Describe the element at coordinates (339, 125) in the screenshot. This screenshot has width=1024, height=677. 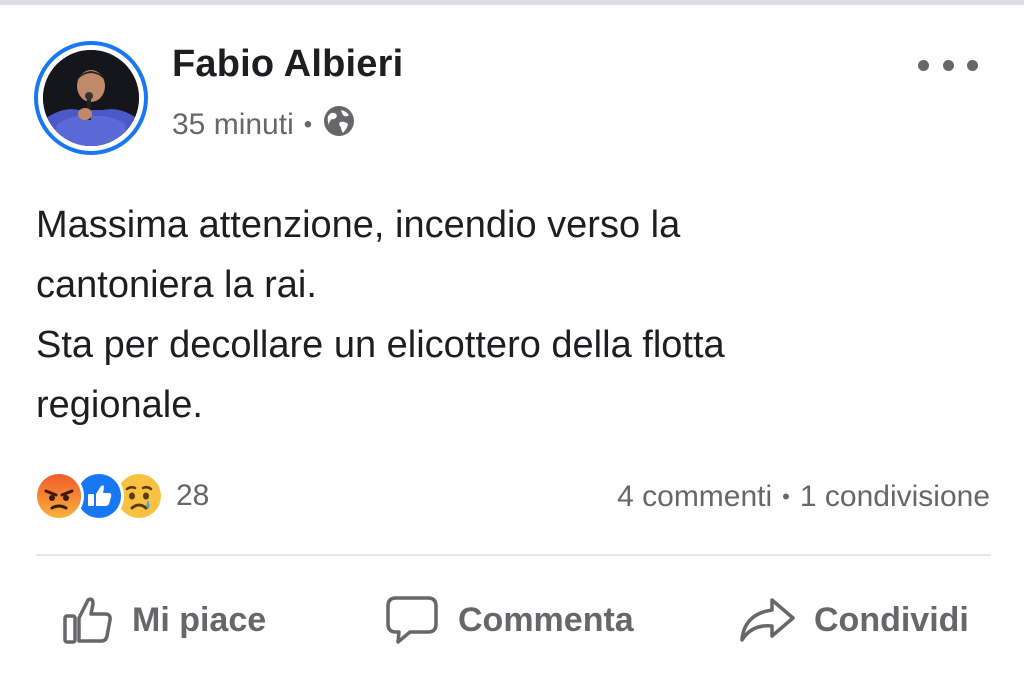
I see `globe-icon` at that location.